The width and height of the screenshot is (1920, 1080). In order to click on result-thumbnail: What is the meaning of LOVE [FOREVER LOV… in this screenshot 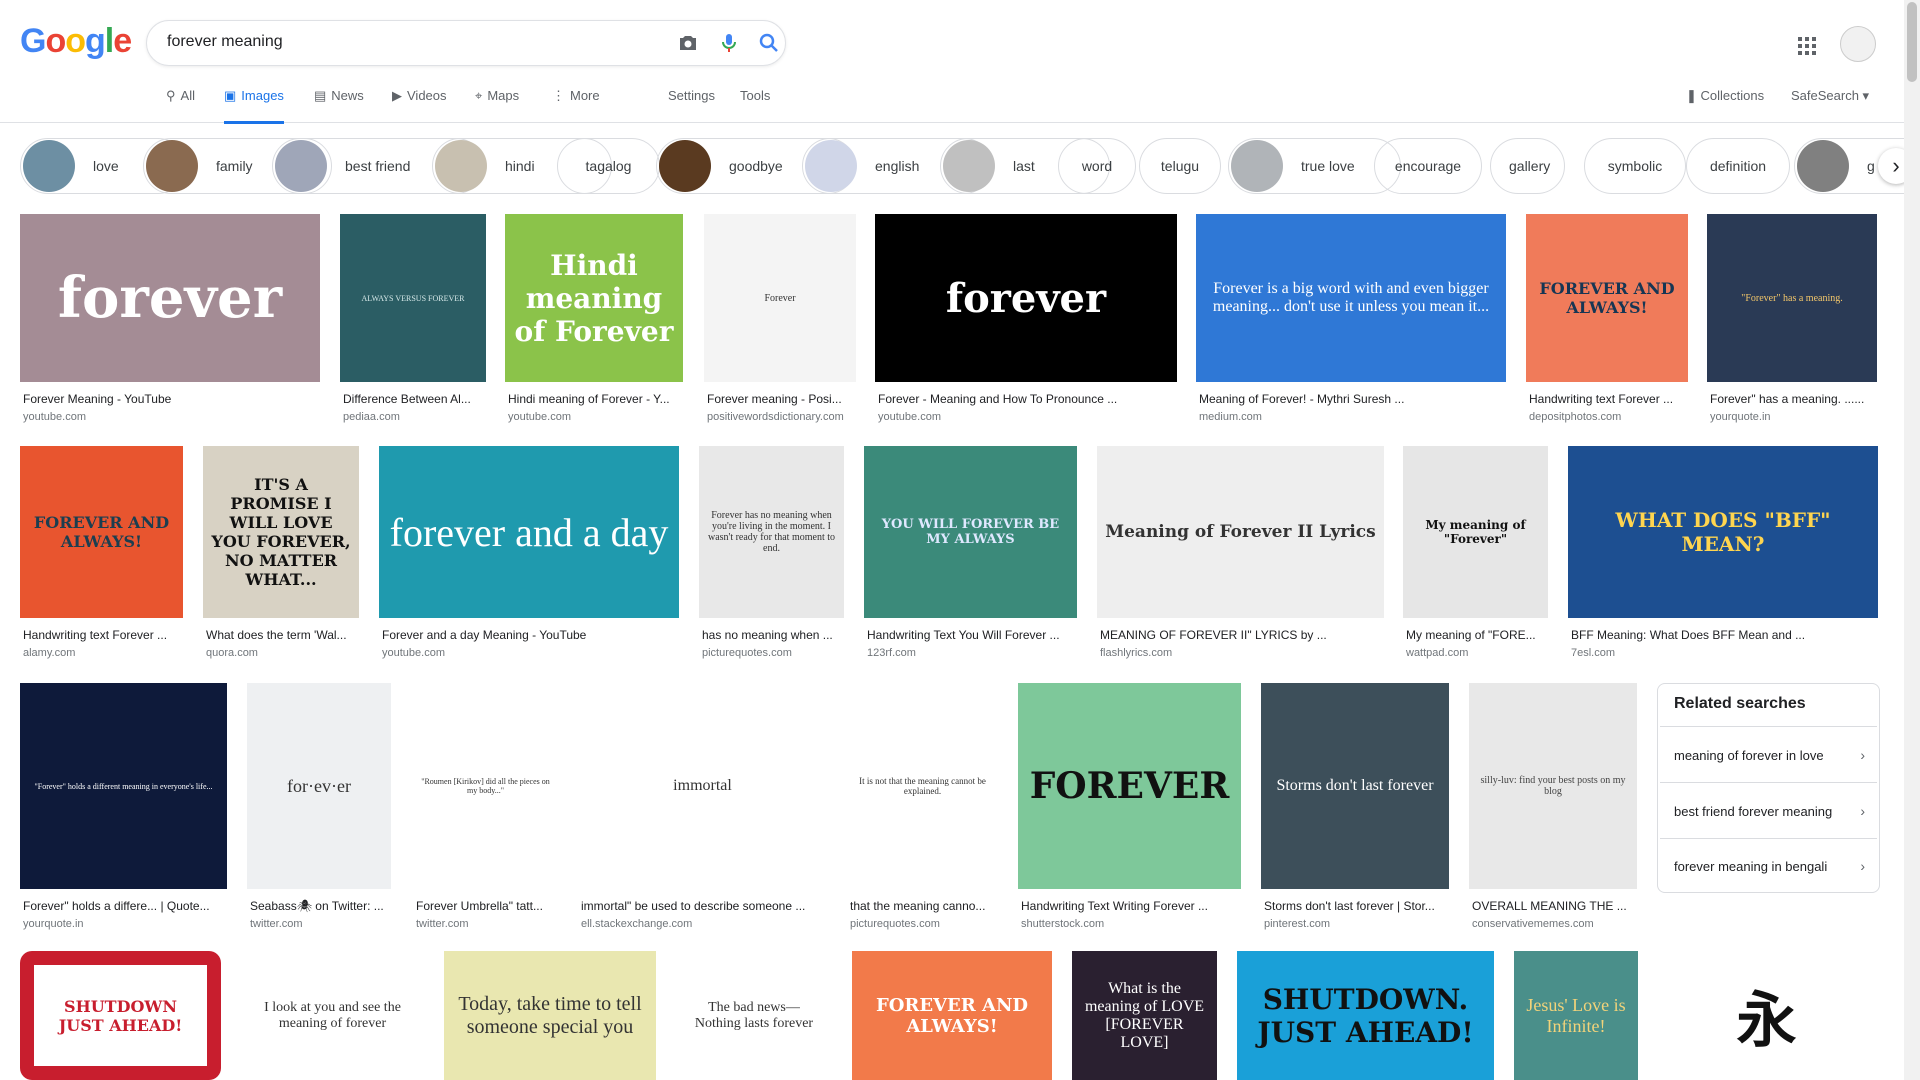, I will do `click(1144, 1015)`.